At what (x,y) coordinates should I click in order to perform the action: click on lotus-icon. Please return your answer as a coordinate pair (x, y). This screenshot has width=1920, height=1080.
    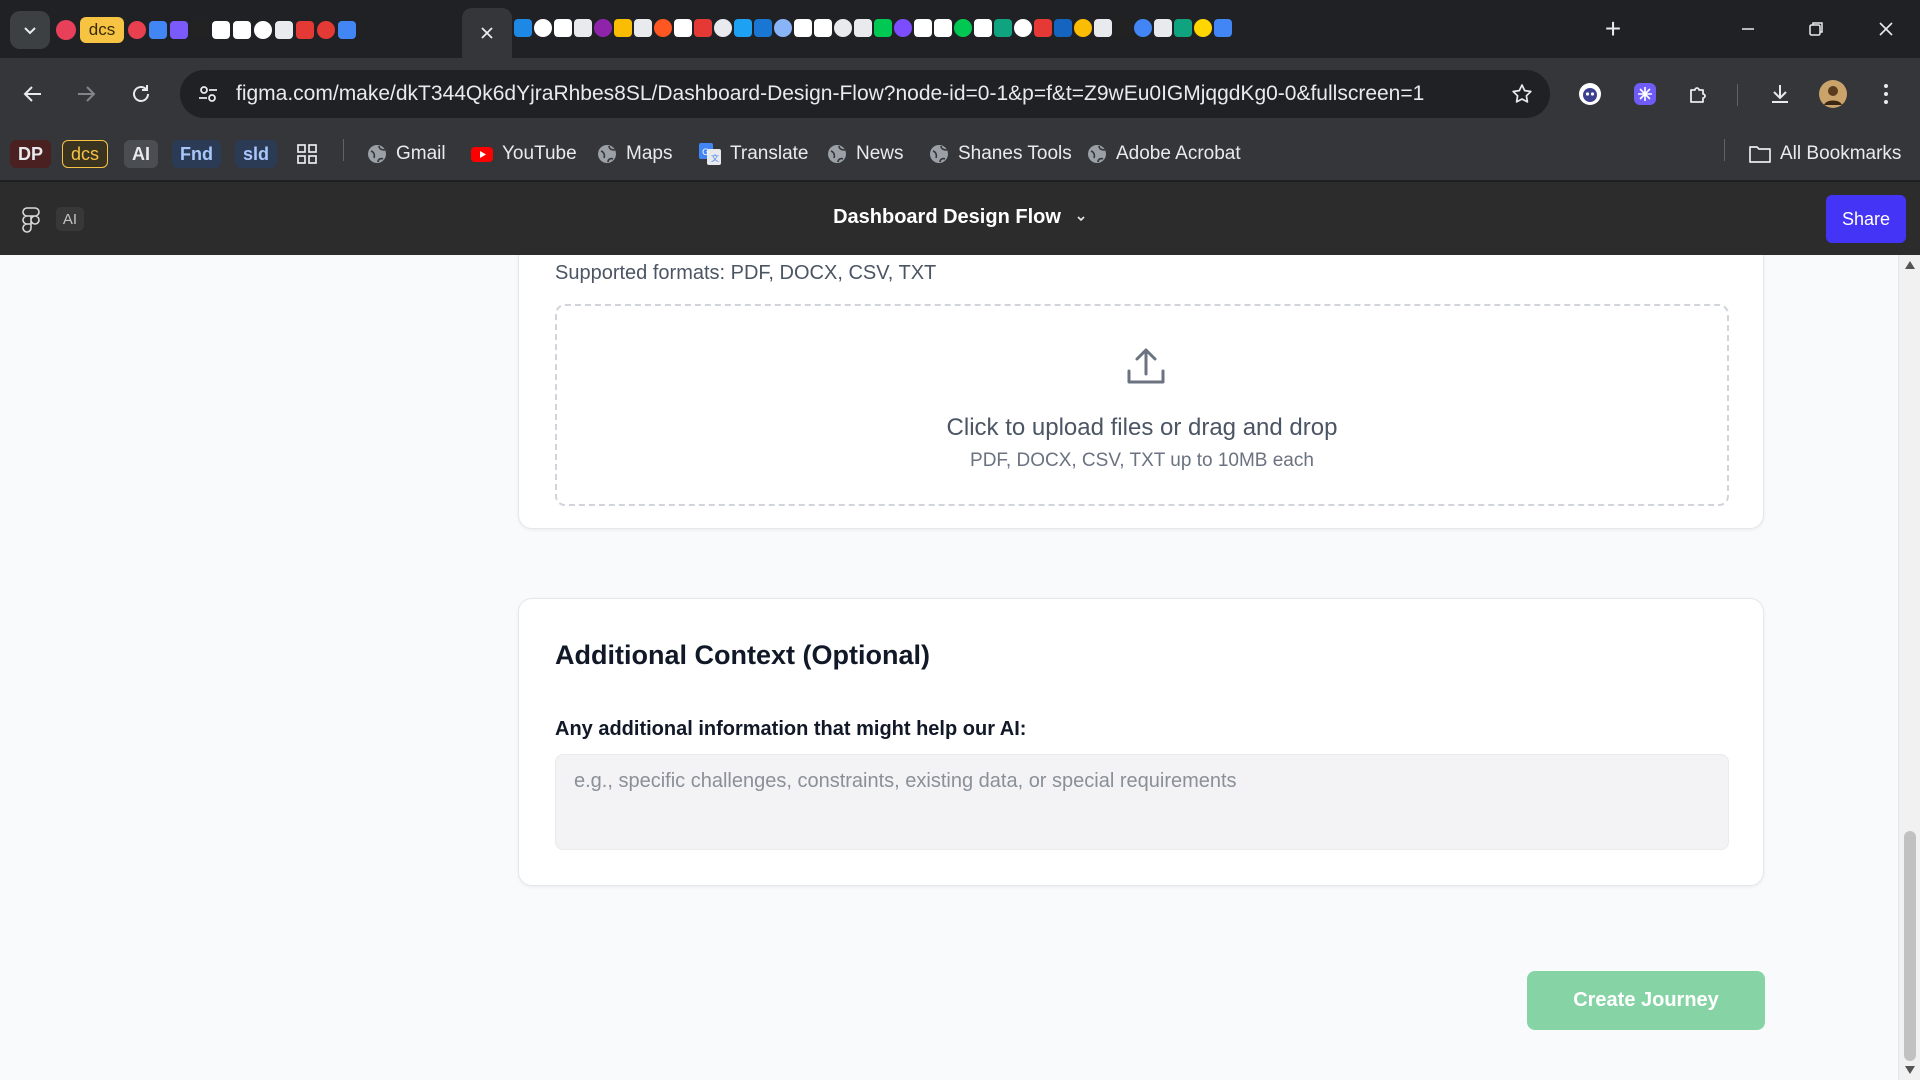
    Looking at the image, I should click on (66, 30).